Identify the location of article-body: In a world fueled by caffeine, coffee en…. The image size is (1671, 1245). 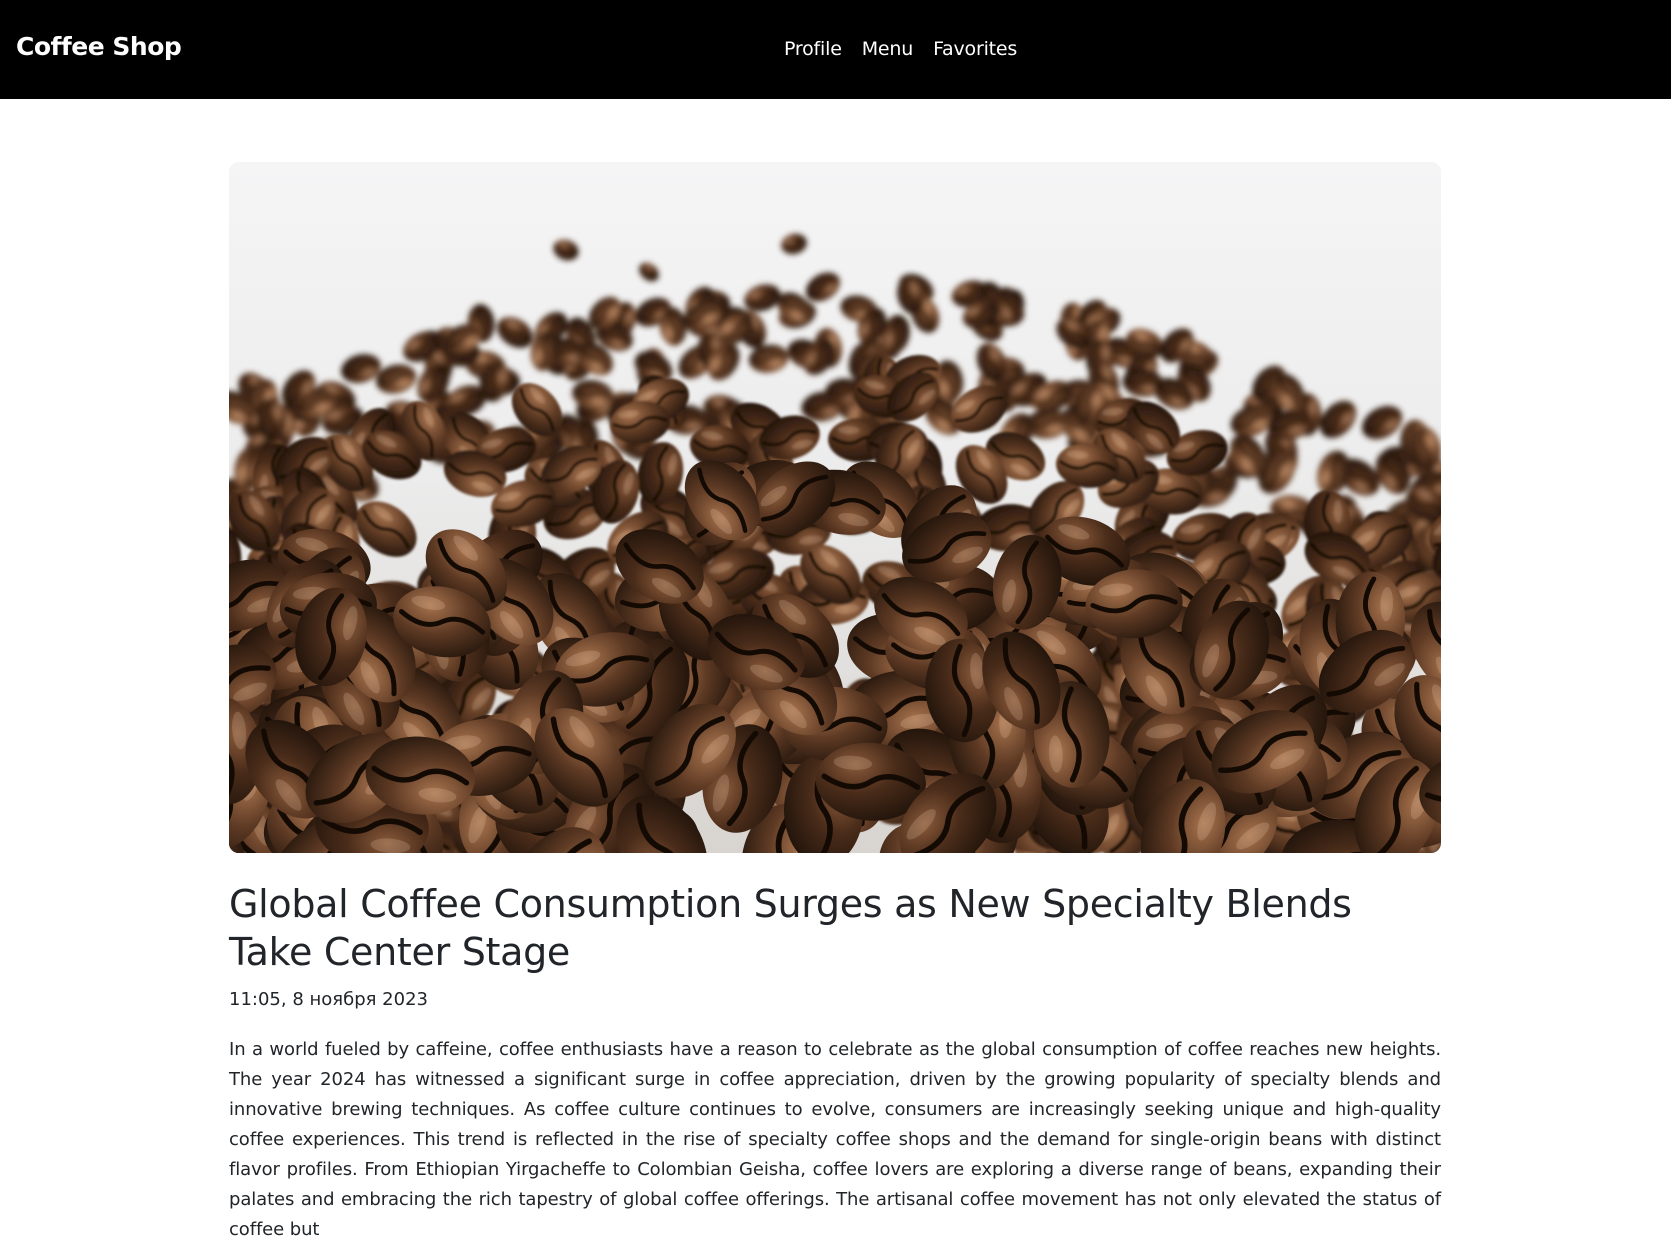
(835, 1139).